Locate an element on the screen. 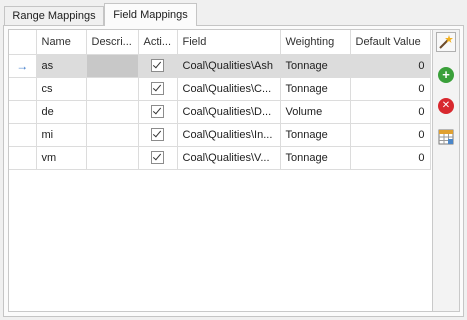 The width and height of the screenshot is (467, 320). cell-name: as is located at coordinates (61, 66).